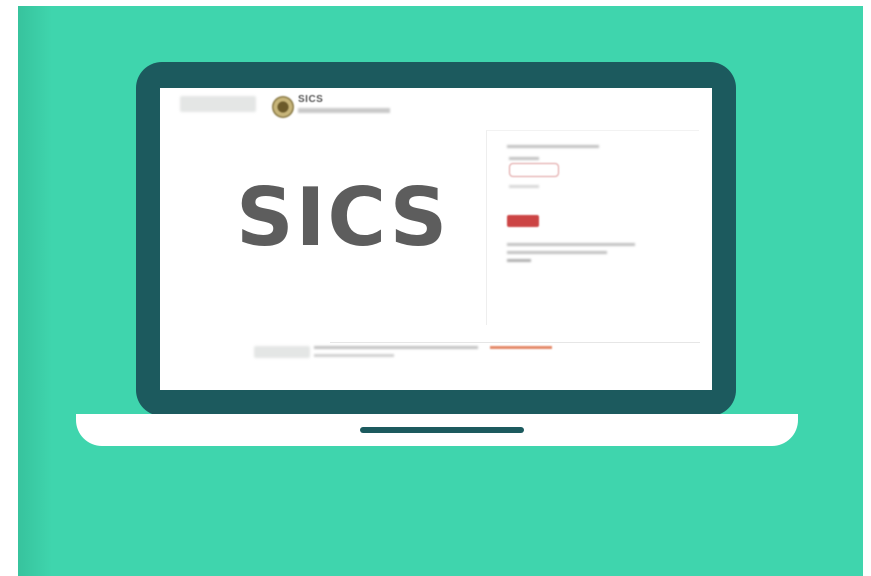 This screenshot has height=576, width=871. I want to click on footer-divider, so click(515, 342).